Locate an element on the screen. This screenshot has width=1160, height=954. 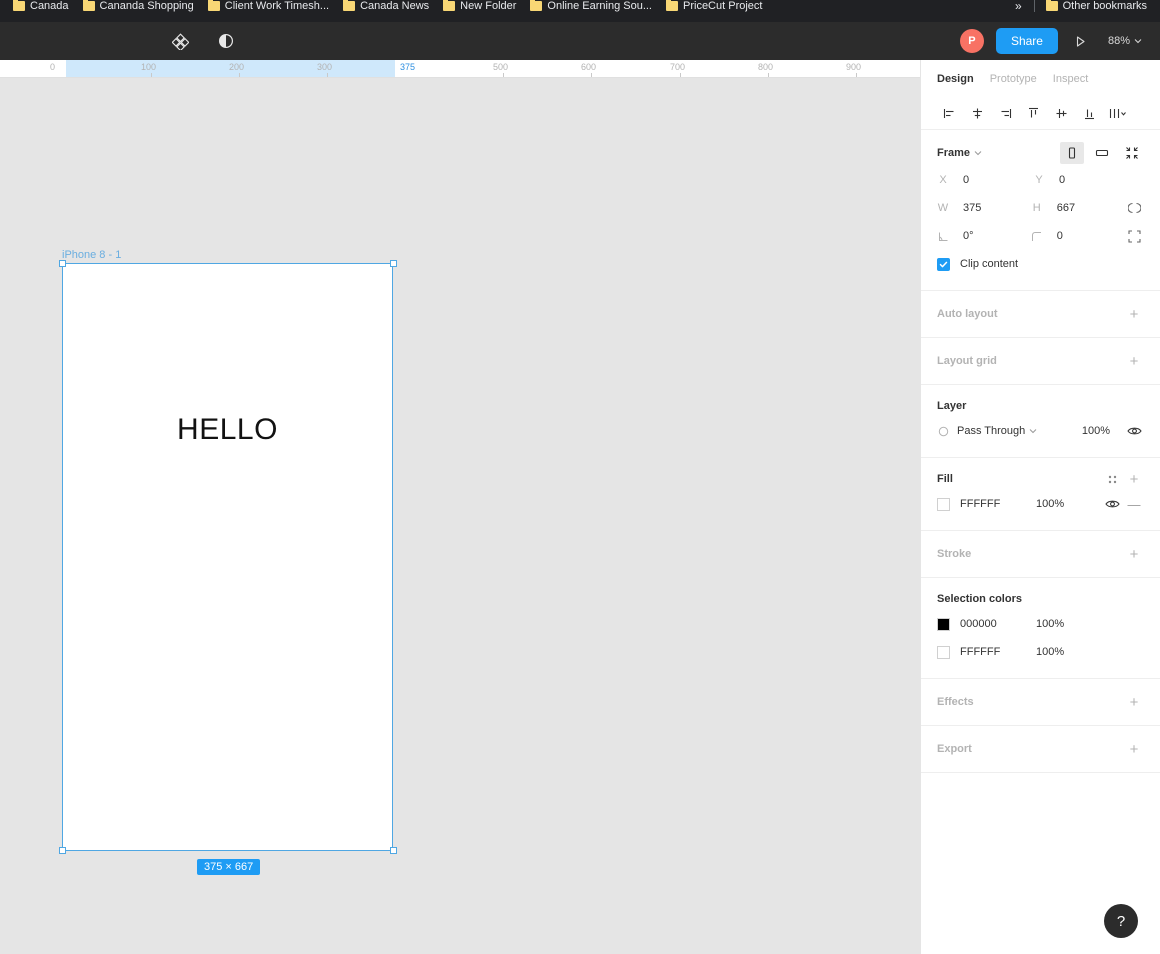
add-fill-button: + is located at coordinates (1134, 479).